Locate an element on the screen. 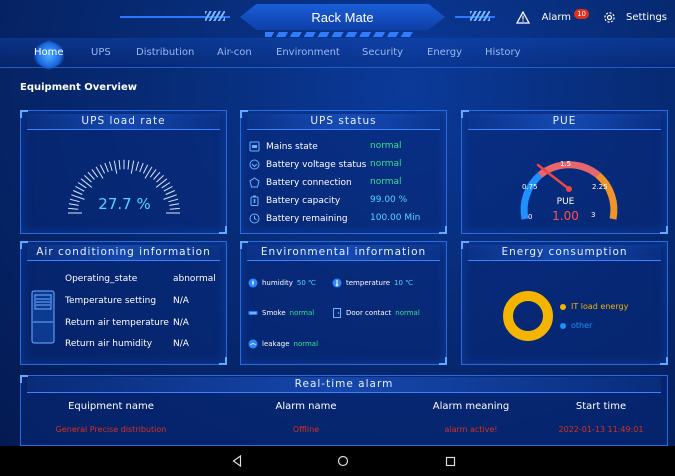 The image size is (675, 476). voltage-icon is located at coordinates (254, 164).